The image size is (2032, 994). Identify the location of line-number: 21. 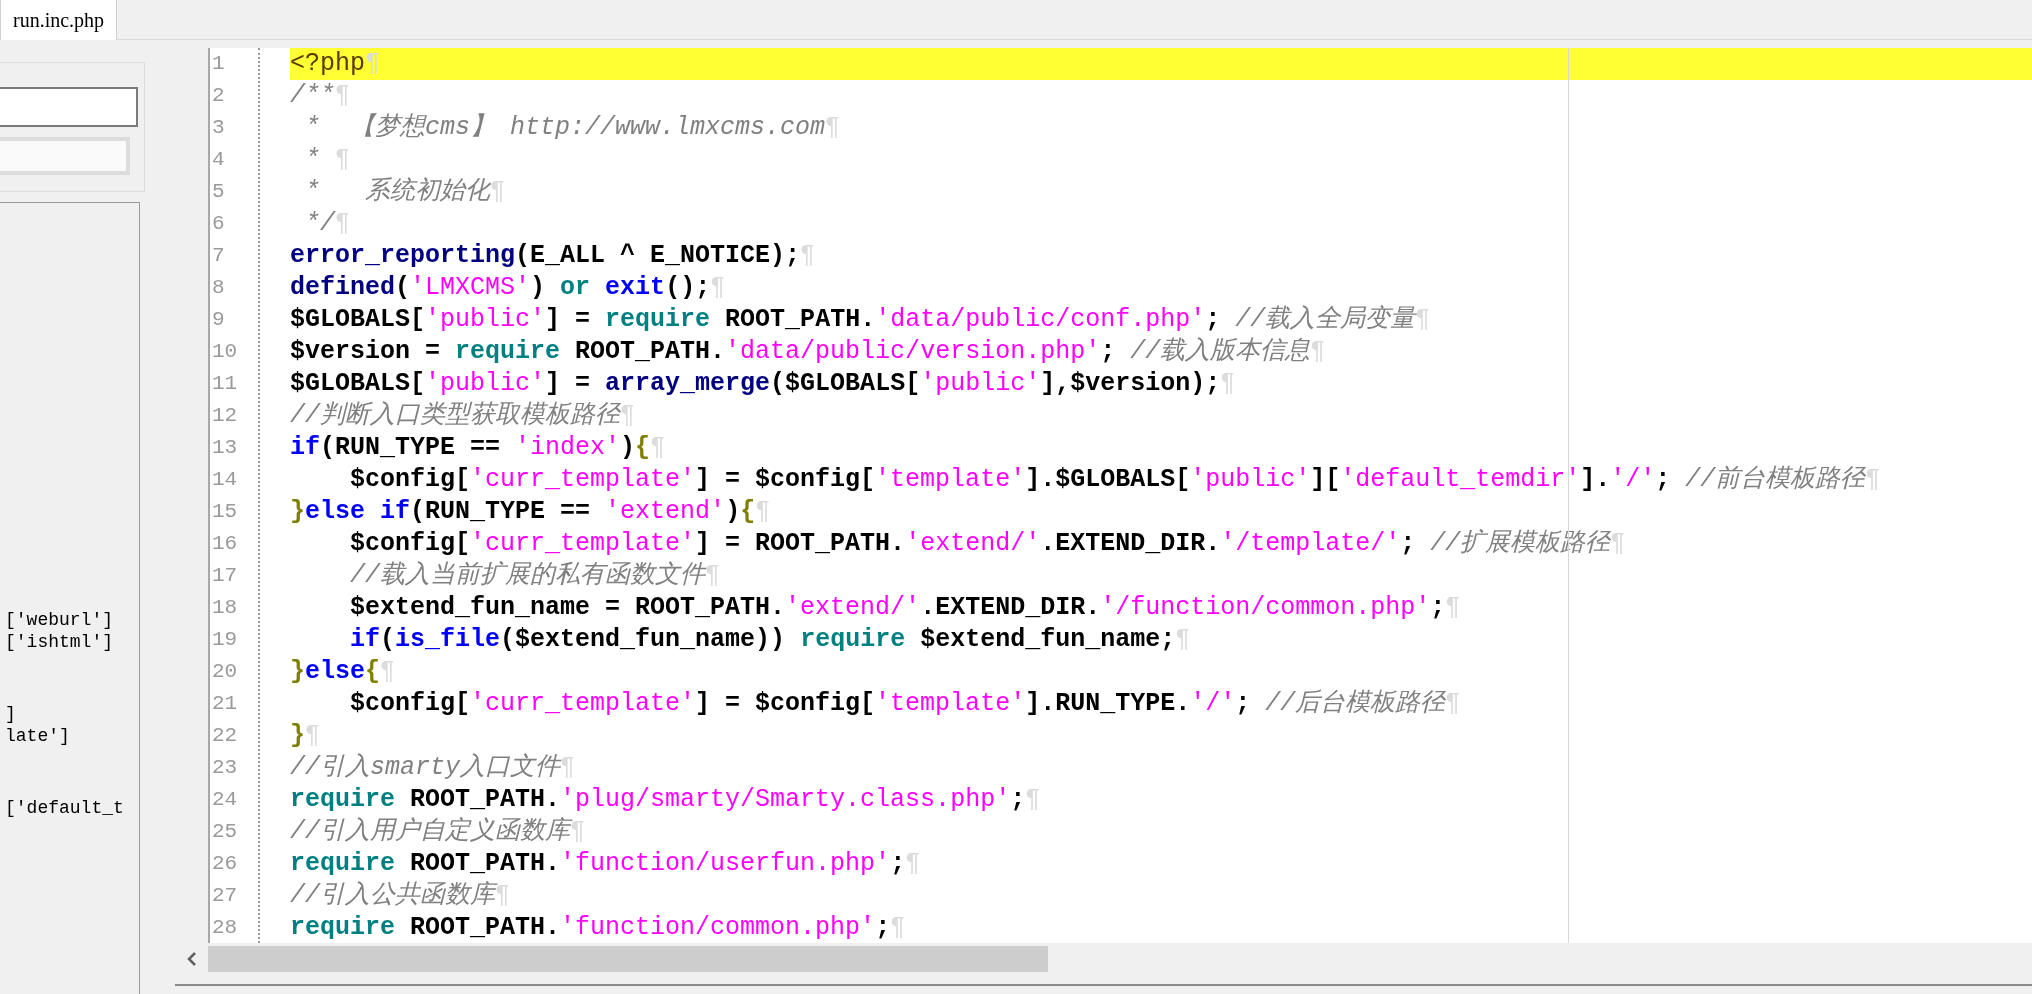
(225, 704).